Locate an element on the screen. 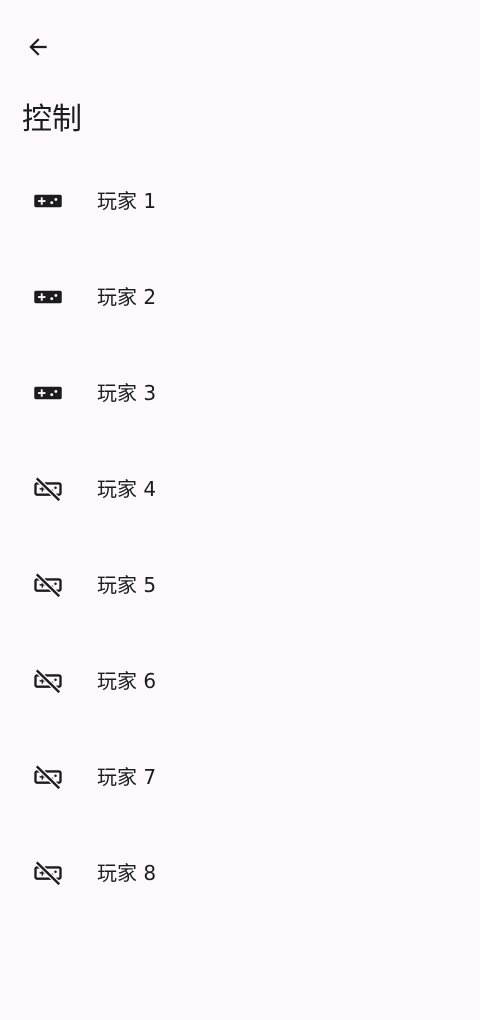 This screenshot has height=1020, width=480. arrow-back-icon is located at coordinates (38, 47).